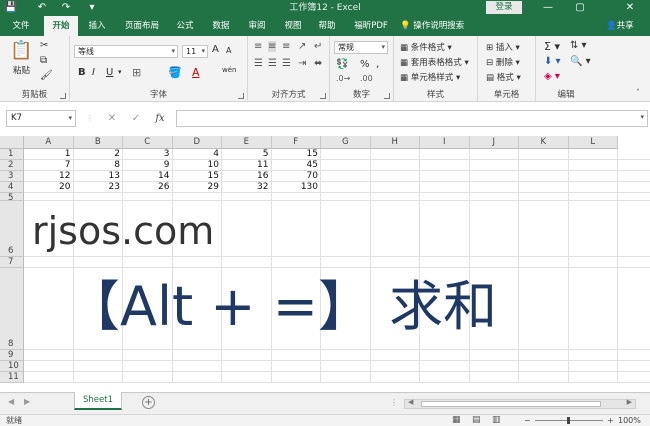 The height and width of the screenshot is (426, 650). I want to click on paste-icon: 📋, so click(21, 50).